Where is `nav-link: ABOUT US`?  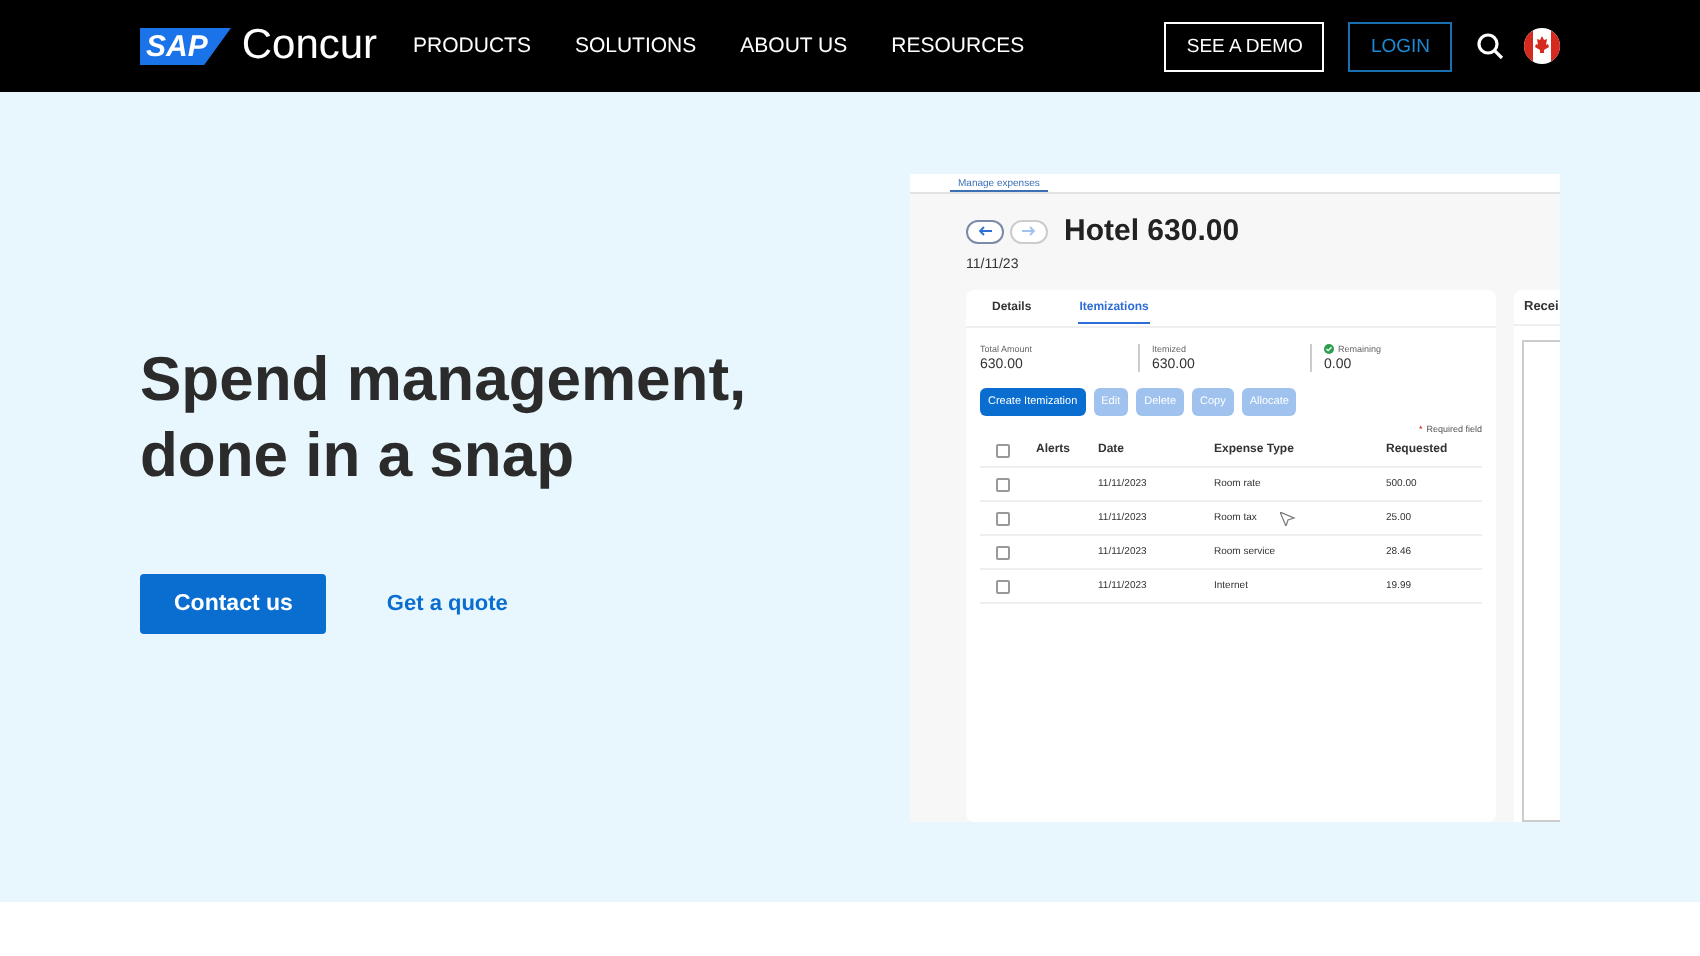
nav-link: ABOUT US is located at coordinates (794, 46).